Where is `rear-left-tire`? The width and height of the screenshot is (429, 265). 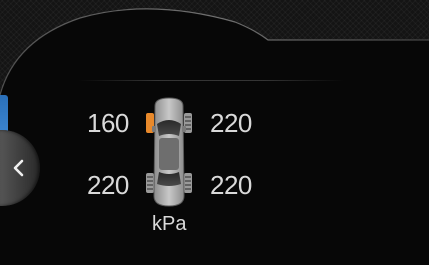 rear-left-tire is located at coordinates (150, 183).